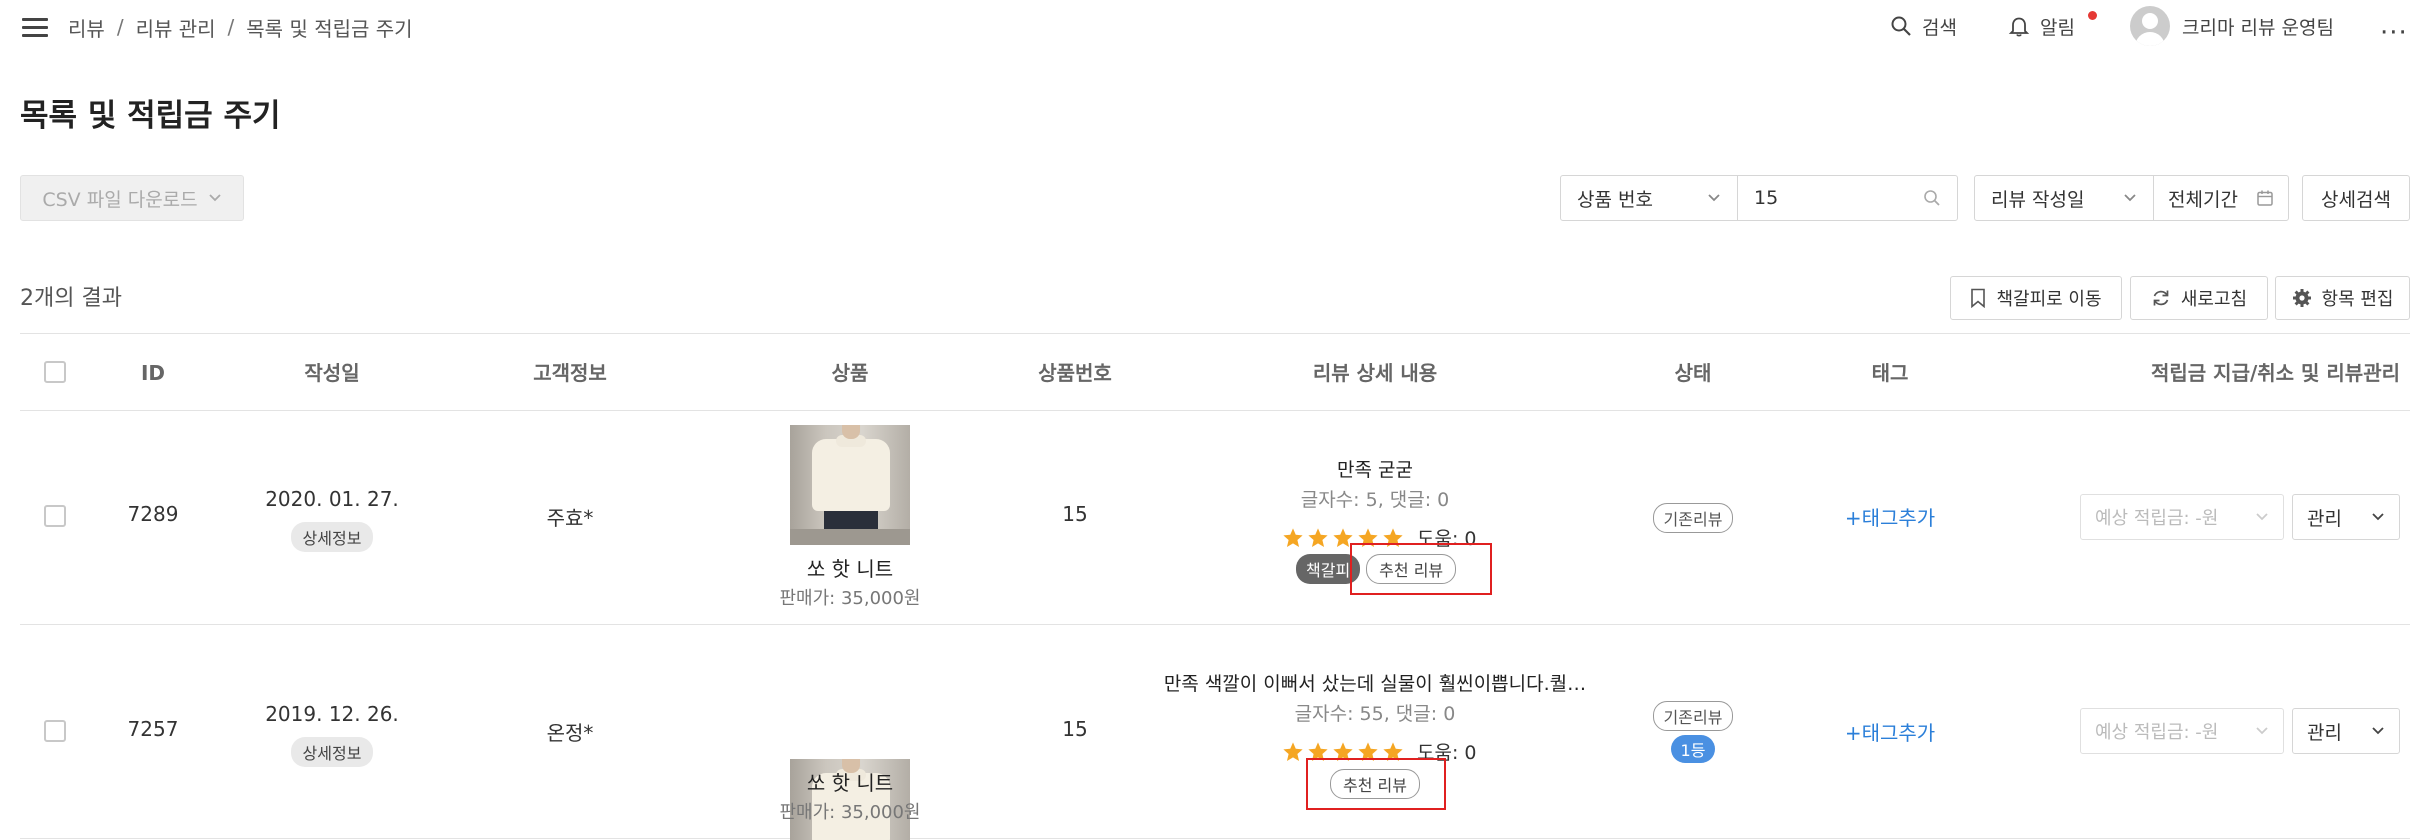  Describe the element at coordinates (150, 116) in the screenshot. I see `page-title: 목록 및 적립금 주기` at that location.